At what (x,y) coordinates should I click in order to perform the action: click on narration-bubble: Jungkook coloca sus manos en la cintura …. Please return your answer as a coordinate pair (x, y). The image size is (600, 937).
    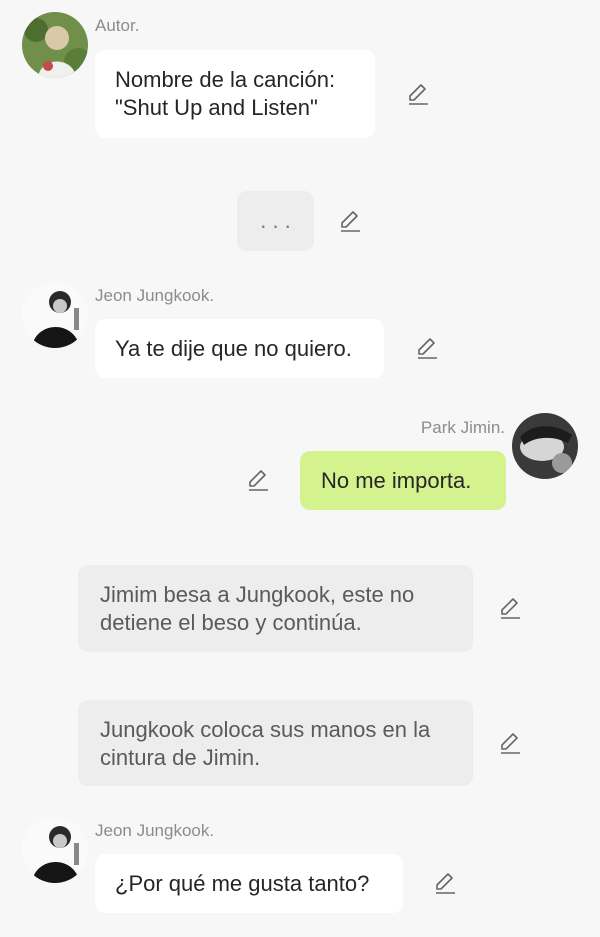
    Looking at the image, I should click on (275, 743).